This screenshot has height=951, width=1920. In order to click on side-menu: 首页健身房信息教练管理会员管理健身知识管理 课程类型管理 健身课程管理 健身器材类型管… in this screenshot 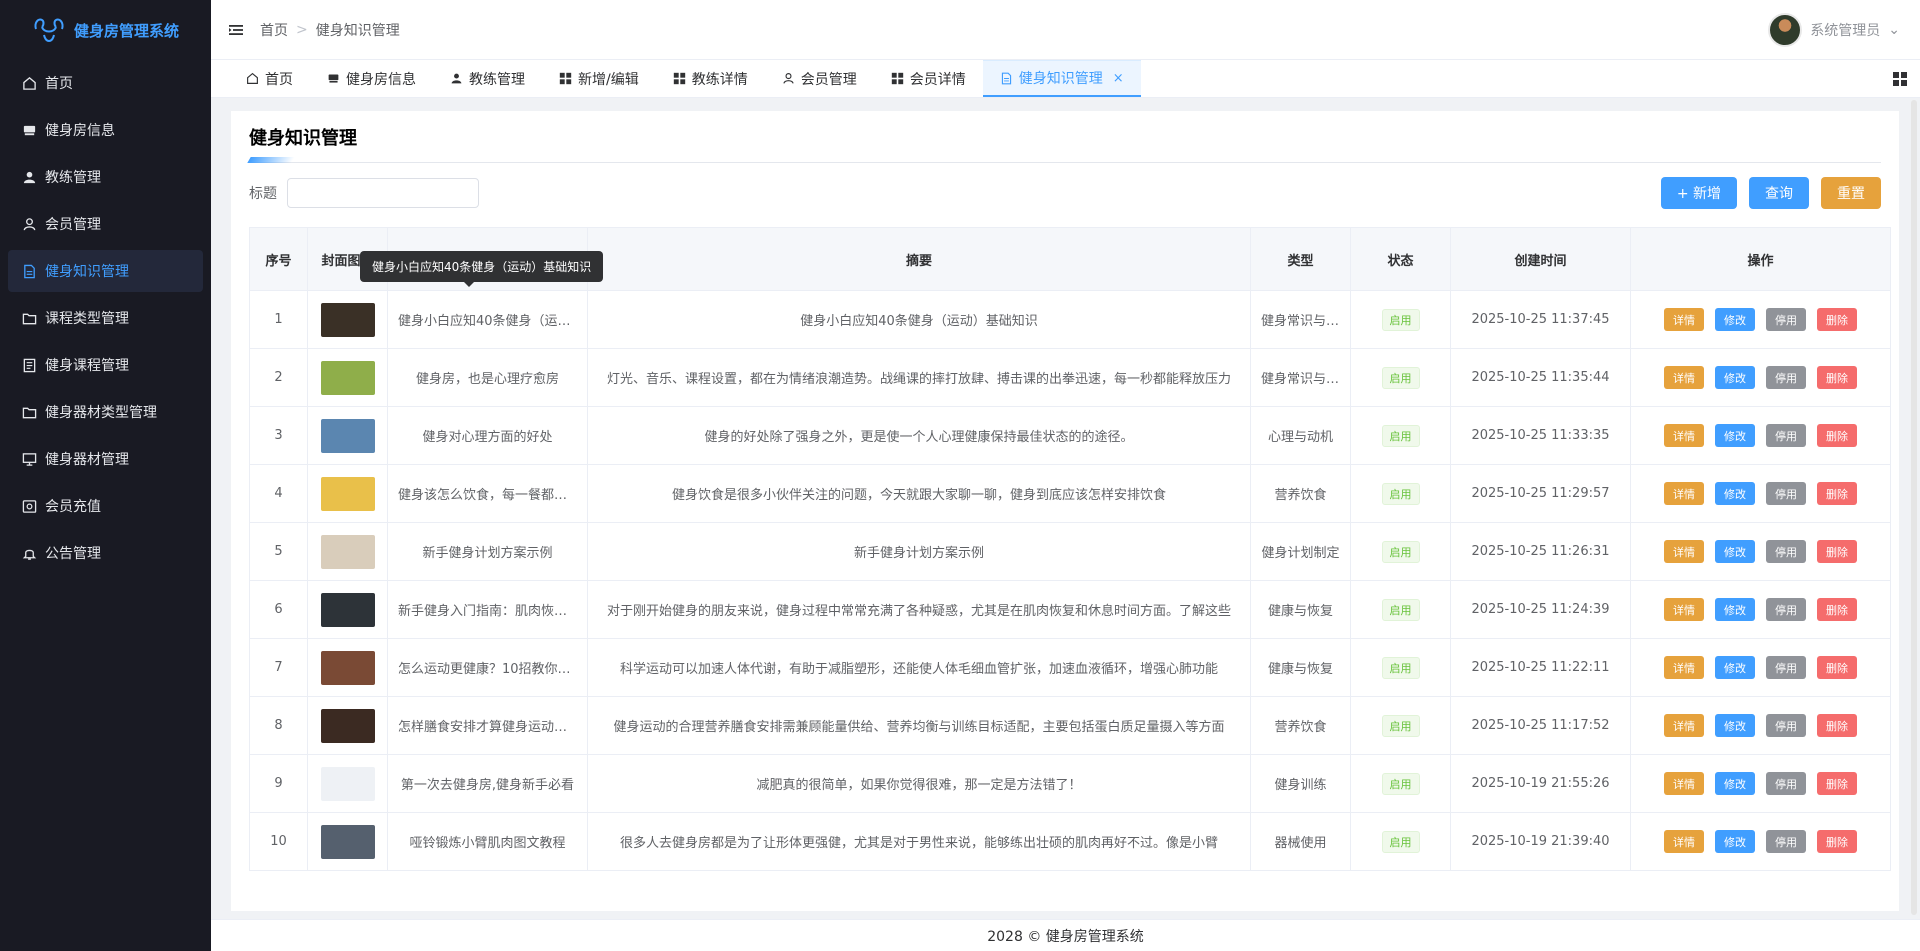, I will do `click(105, 318)`.